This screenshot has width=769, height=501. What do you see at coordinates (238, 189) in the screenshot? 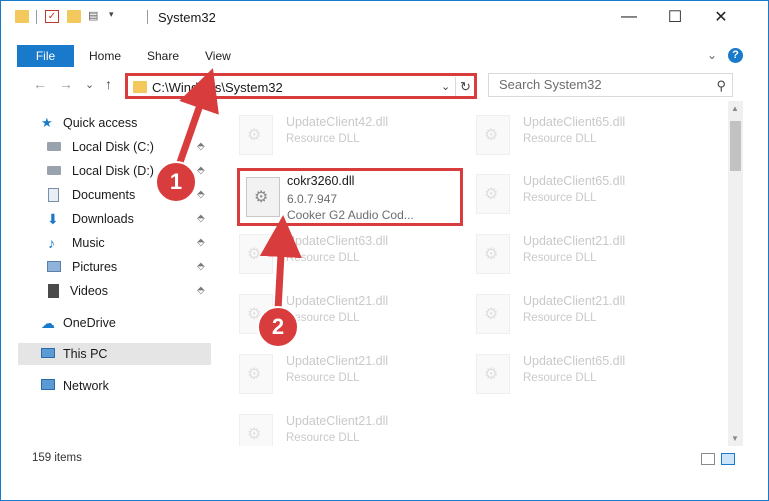
I see `annotation-arrows` at bounding box center [238, 189].